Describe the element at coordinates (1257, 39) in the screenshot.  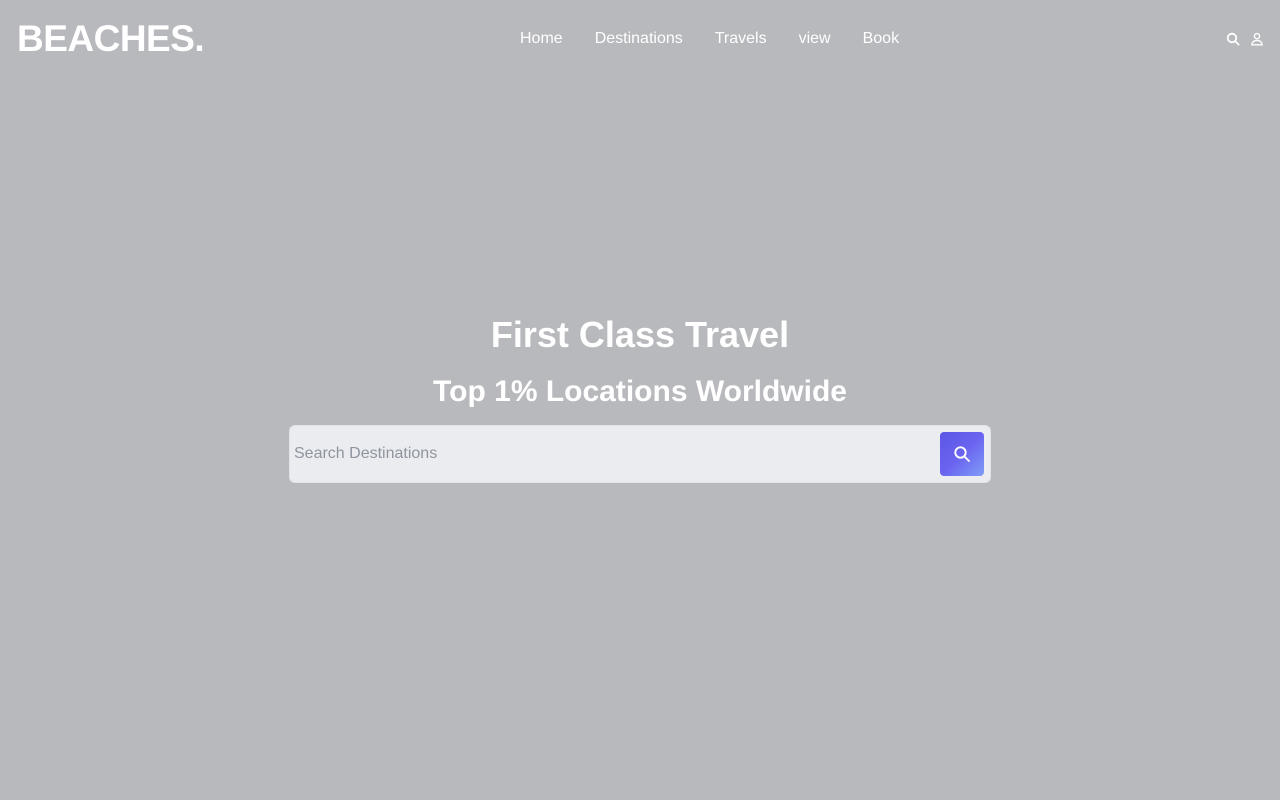
I see `user-icon` at that location.